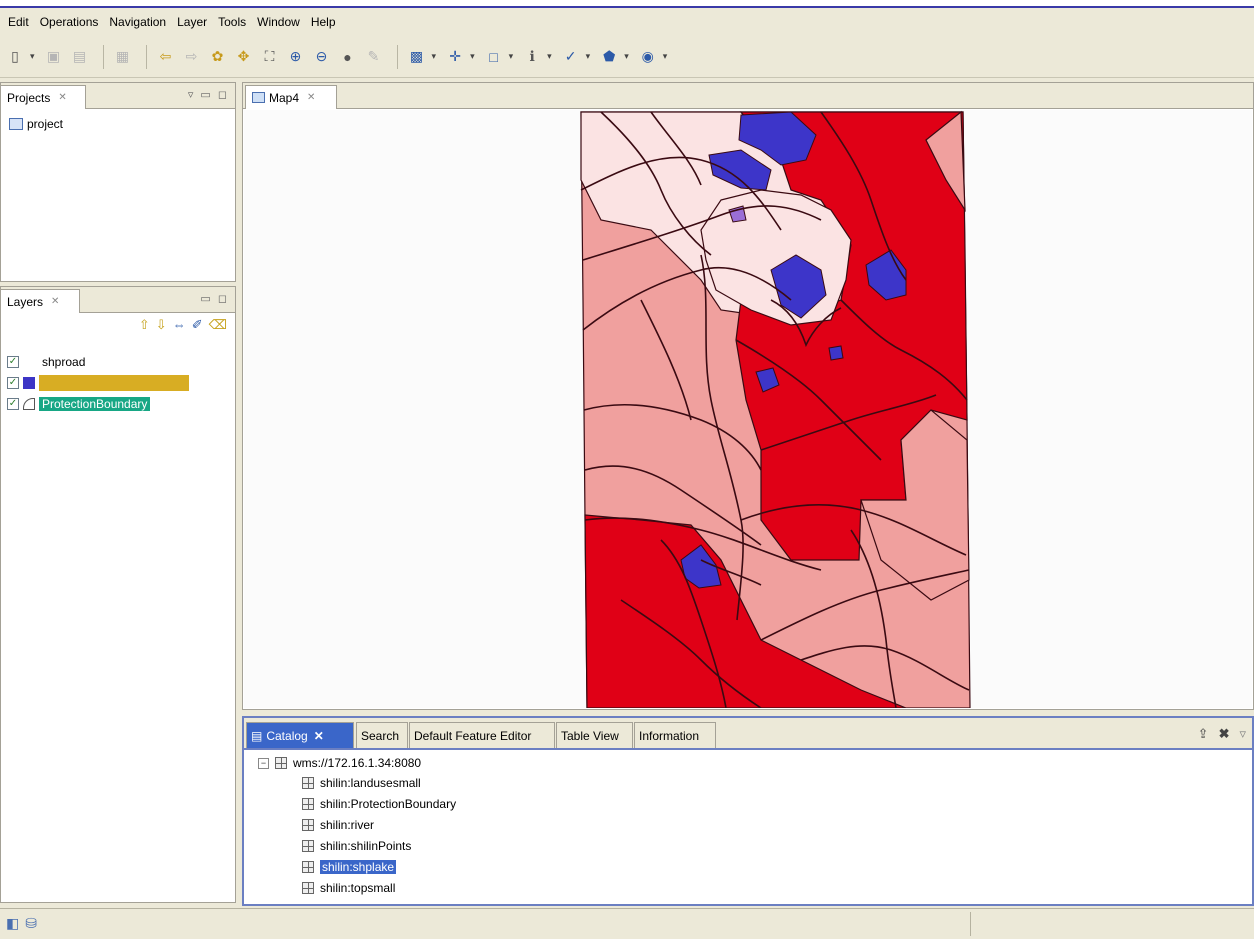 The height and width of the screenshot is (939, 1254). What do you see at coordinates (571, 57) in the screenshot?
I see `line-tool-icon: ✓` at bounding box center [571, 57].